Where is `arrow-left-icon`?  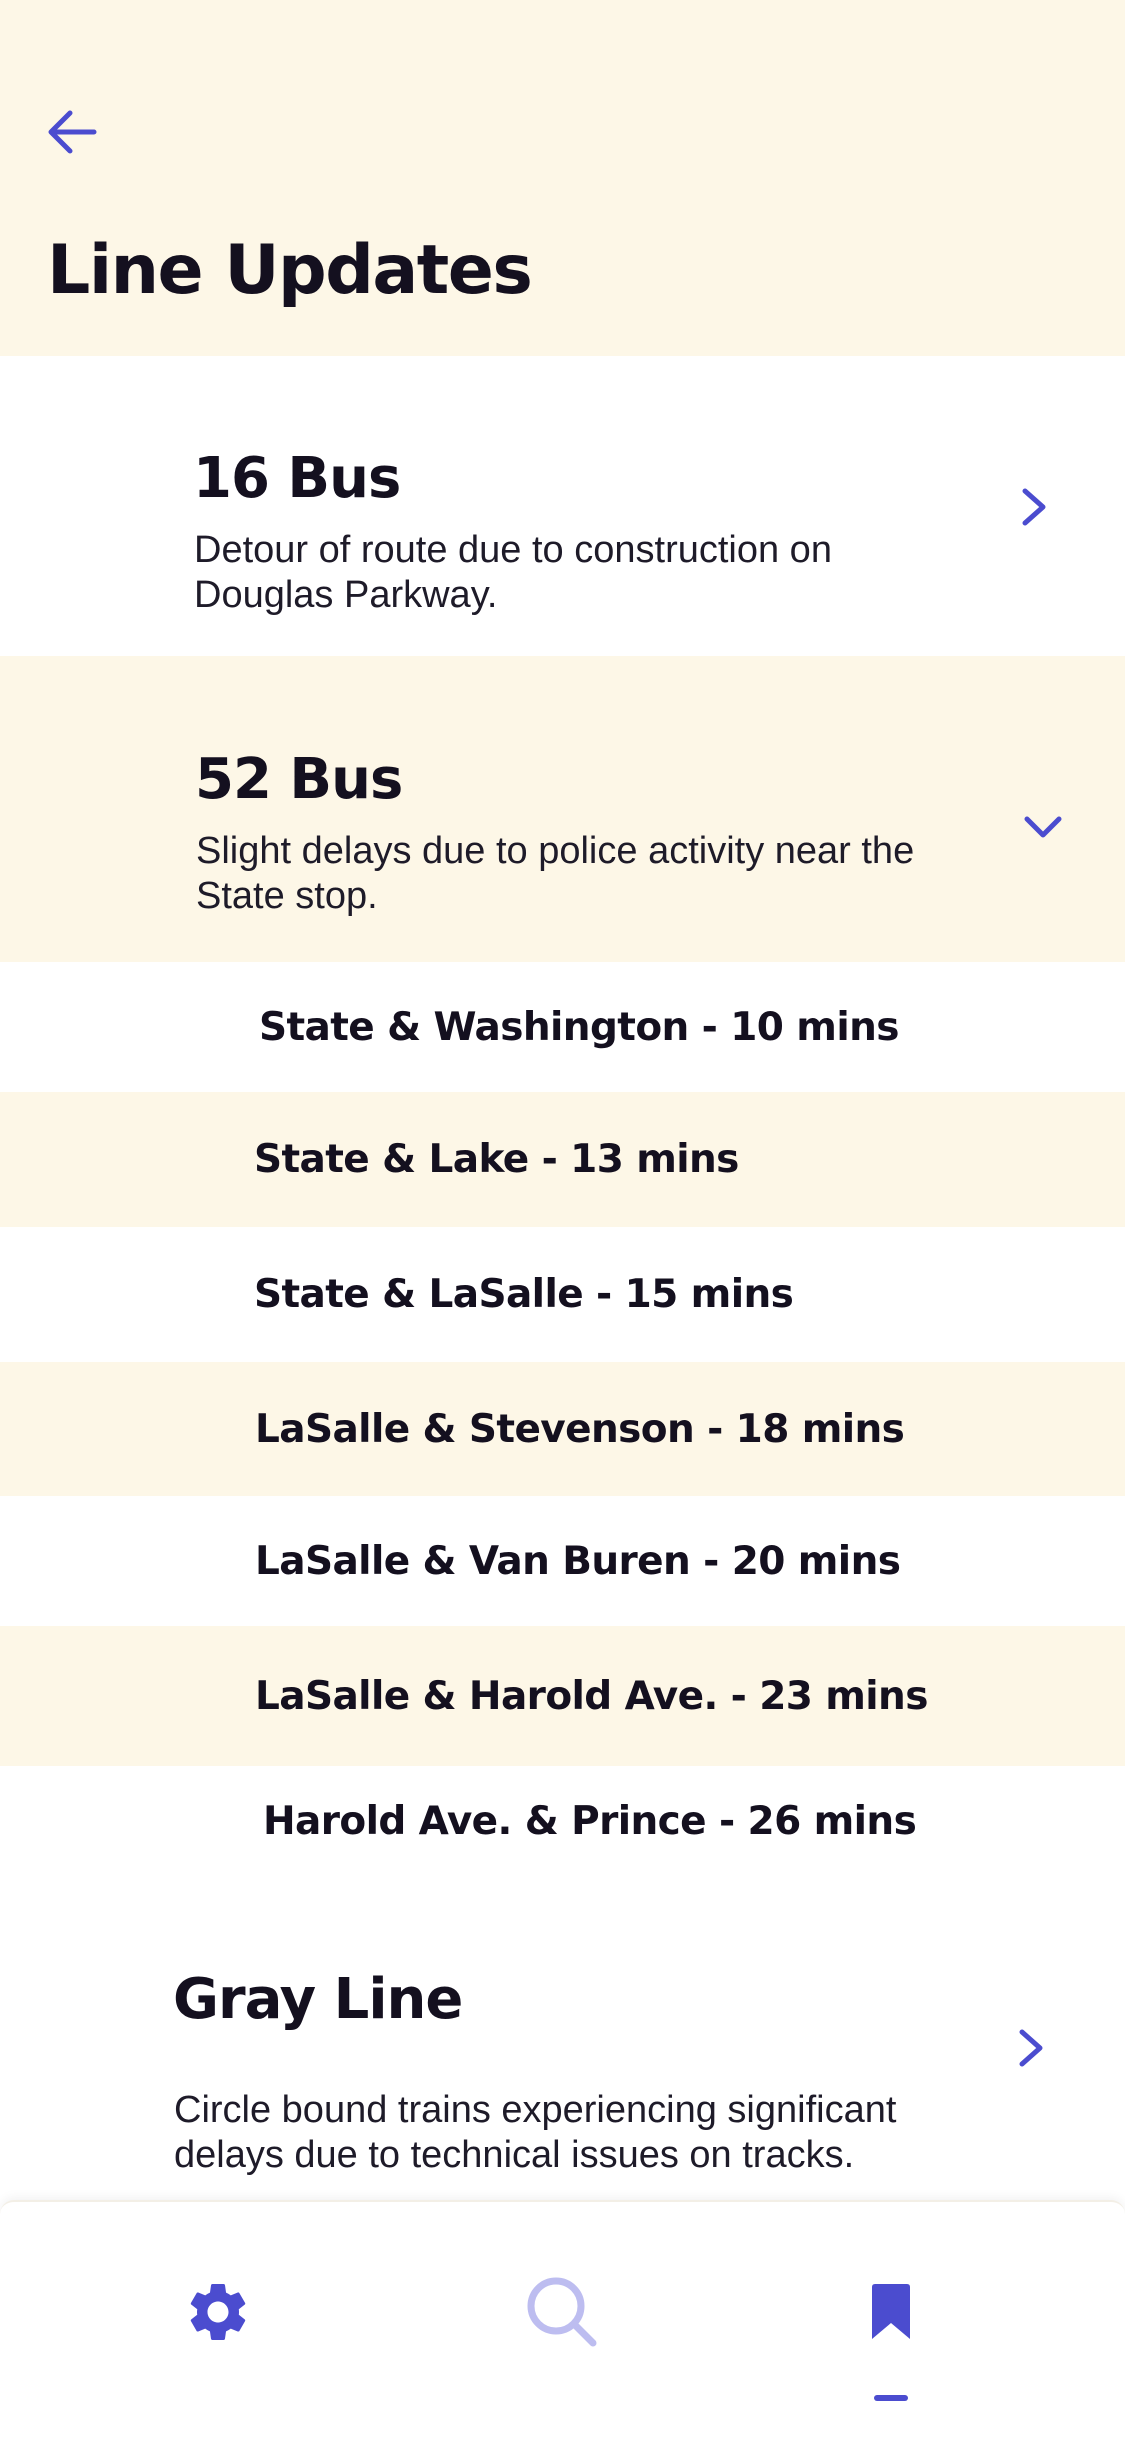
arrow-left-icon is located at coordinates (72, 132).